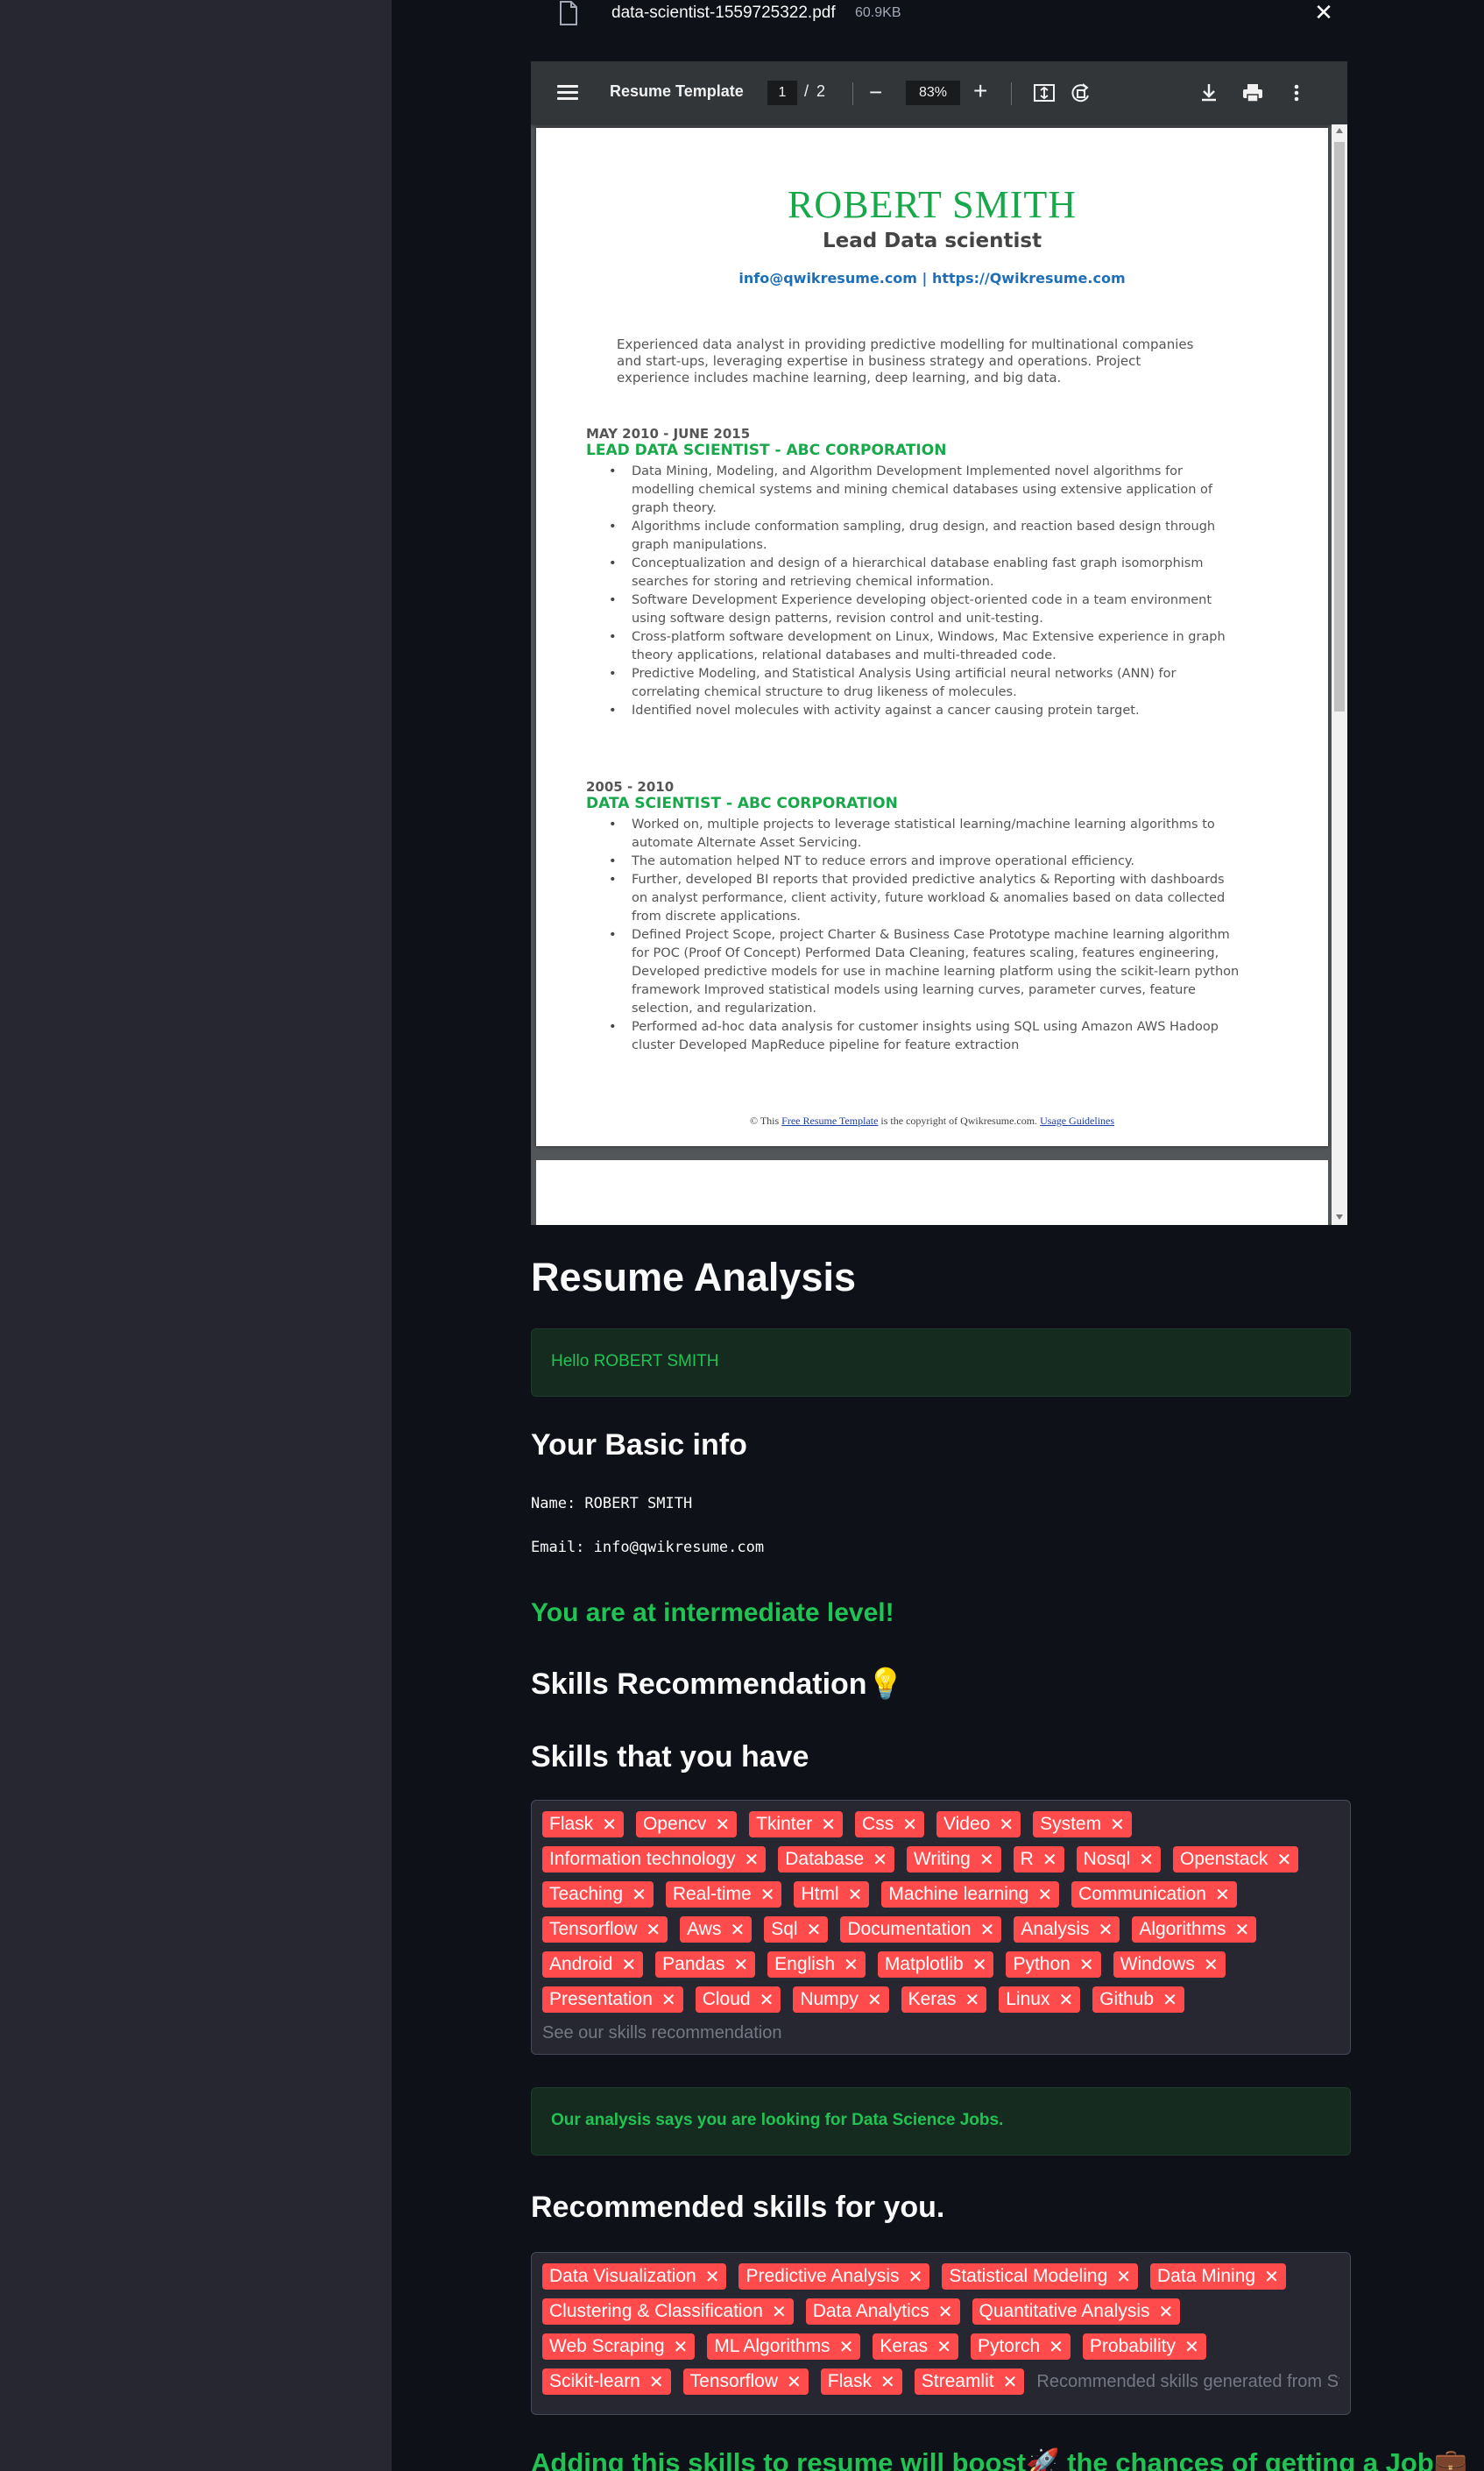  Describe the element at coordinates (1138, 2000) in the screenshot. I see `skill-chip: Github ✕` at that location.